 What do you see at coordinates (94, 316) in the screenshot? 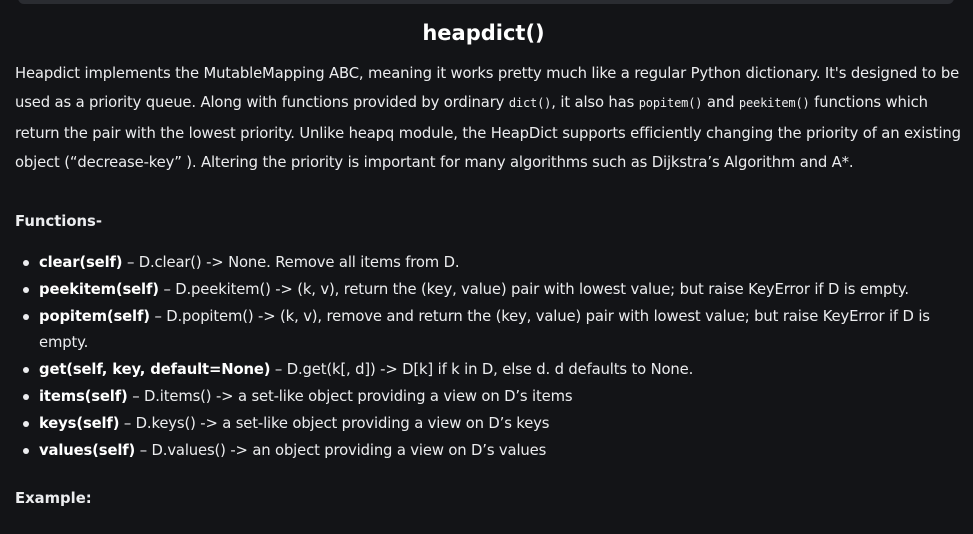
I see `function-name: popitem(self)` at bounding box center [94, 316].